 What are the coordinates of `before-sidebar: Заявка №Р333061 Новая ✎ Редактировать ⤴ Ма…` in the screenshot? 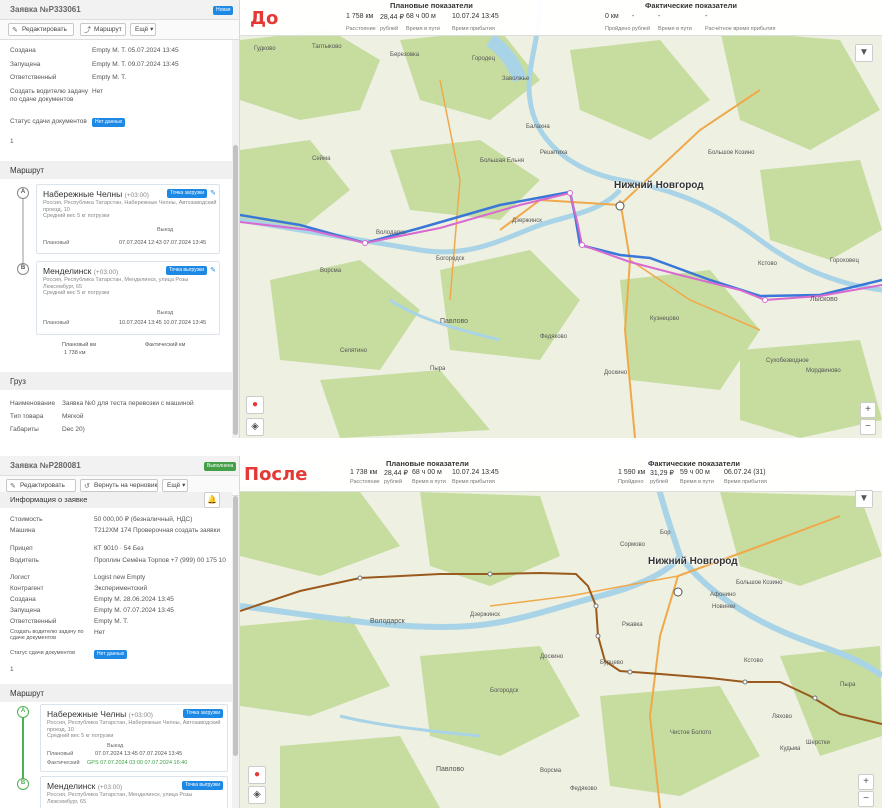 It's located at (120, 219).